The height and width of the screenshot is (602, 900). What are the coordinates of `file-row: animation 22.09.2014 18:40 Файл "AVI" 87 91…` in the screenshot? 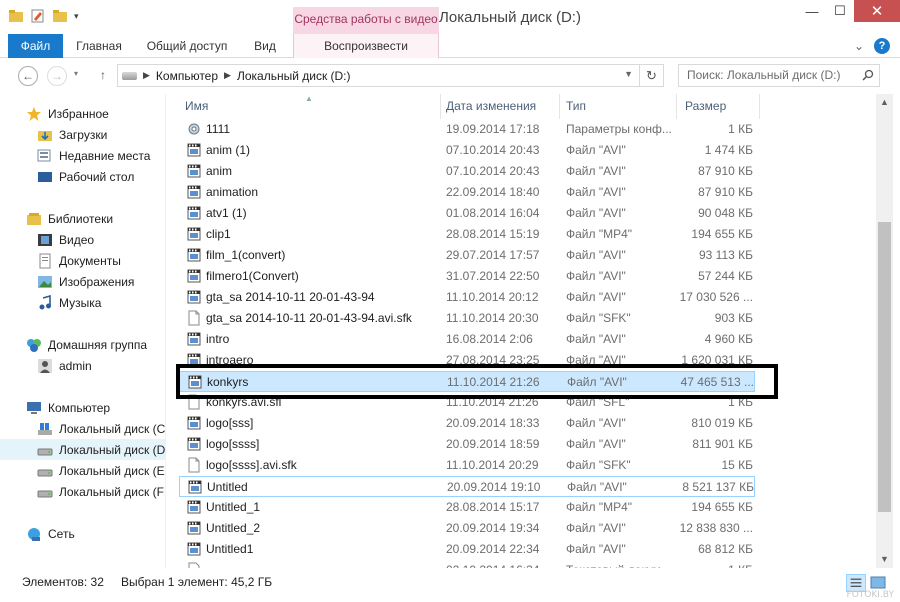 It's located at (467, 192).